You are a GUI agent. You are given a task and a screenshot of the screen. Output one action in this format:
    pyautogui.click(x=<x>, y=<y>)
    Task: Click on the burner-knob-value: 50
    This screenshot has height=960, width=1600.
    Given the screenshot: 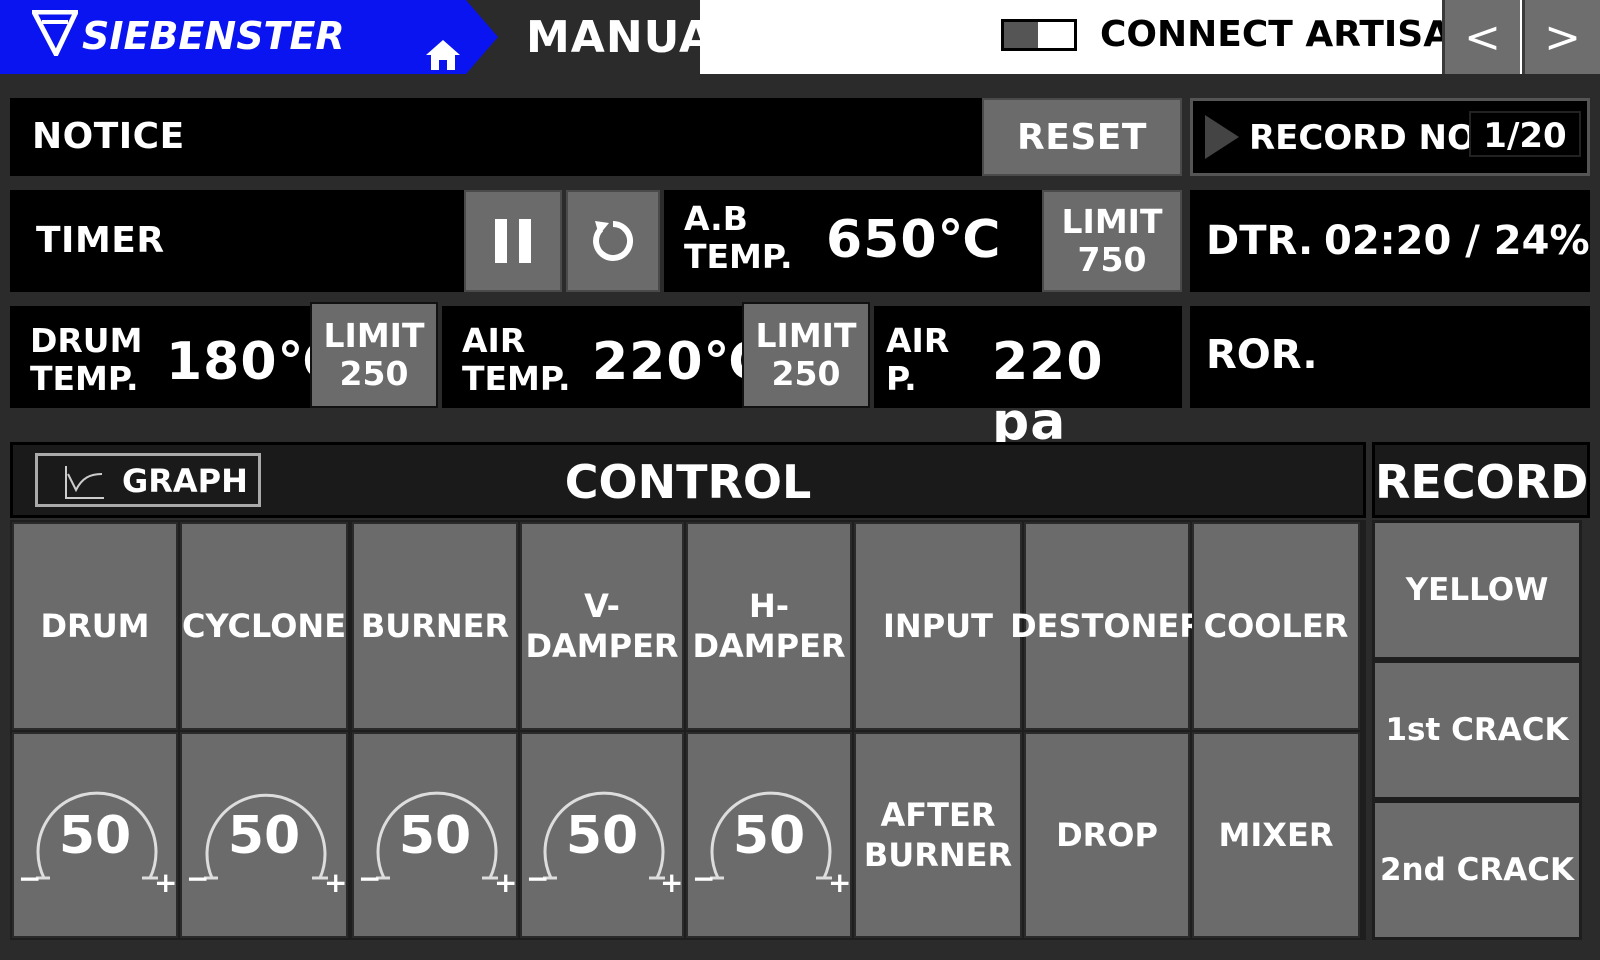 What is the action you would take?
    pyautogui.click(x=435, y=836)
    